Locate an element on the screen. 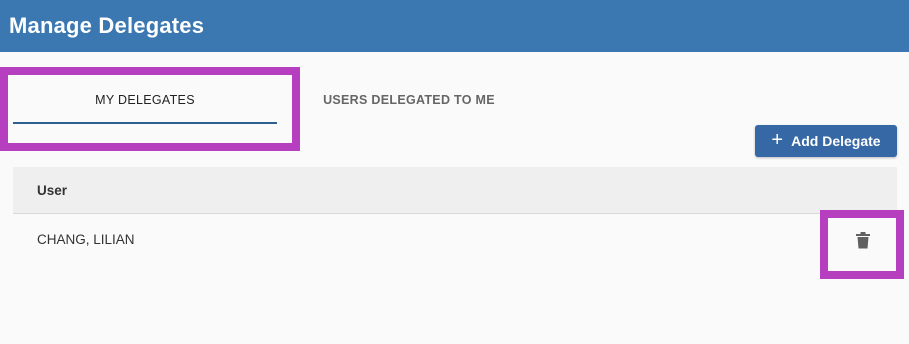  column-header-user: User is located at coordinates (52, 190).